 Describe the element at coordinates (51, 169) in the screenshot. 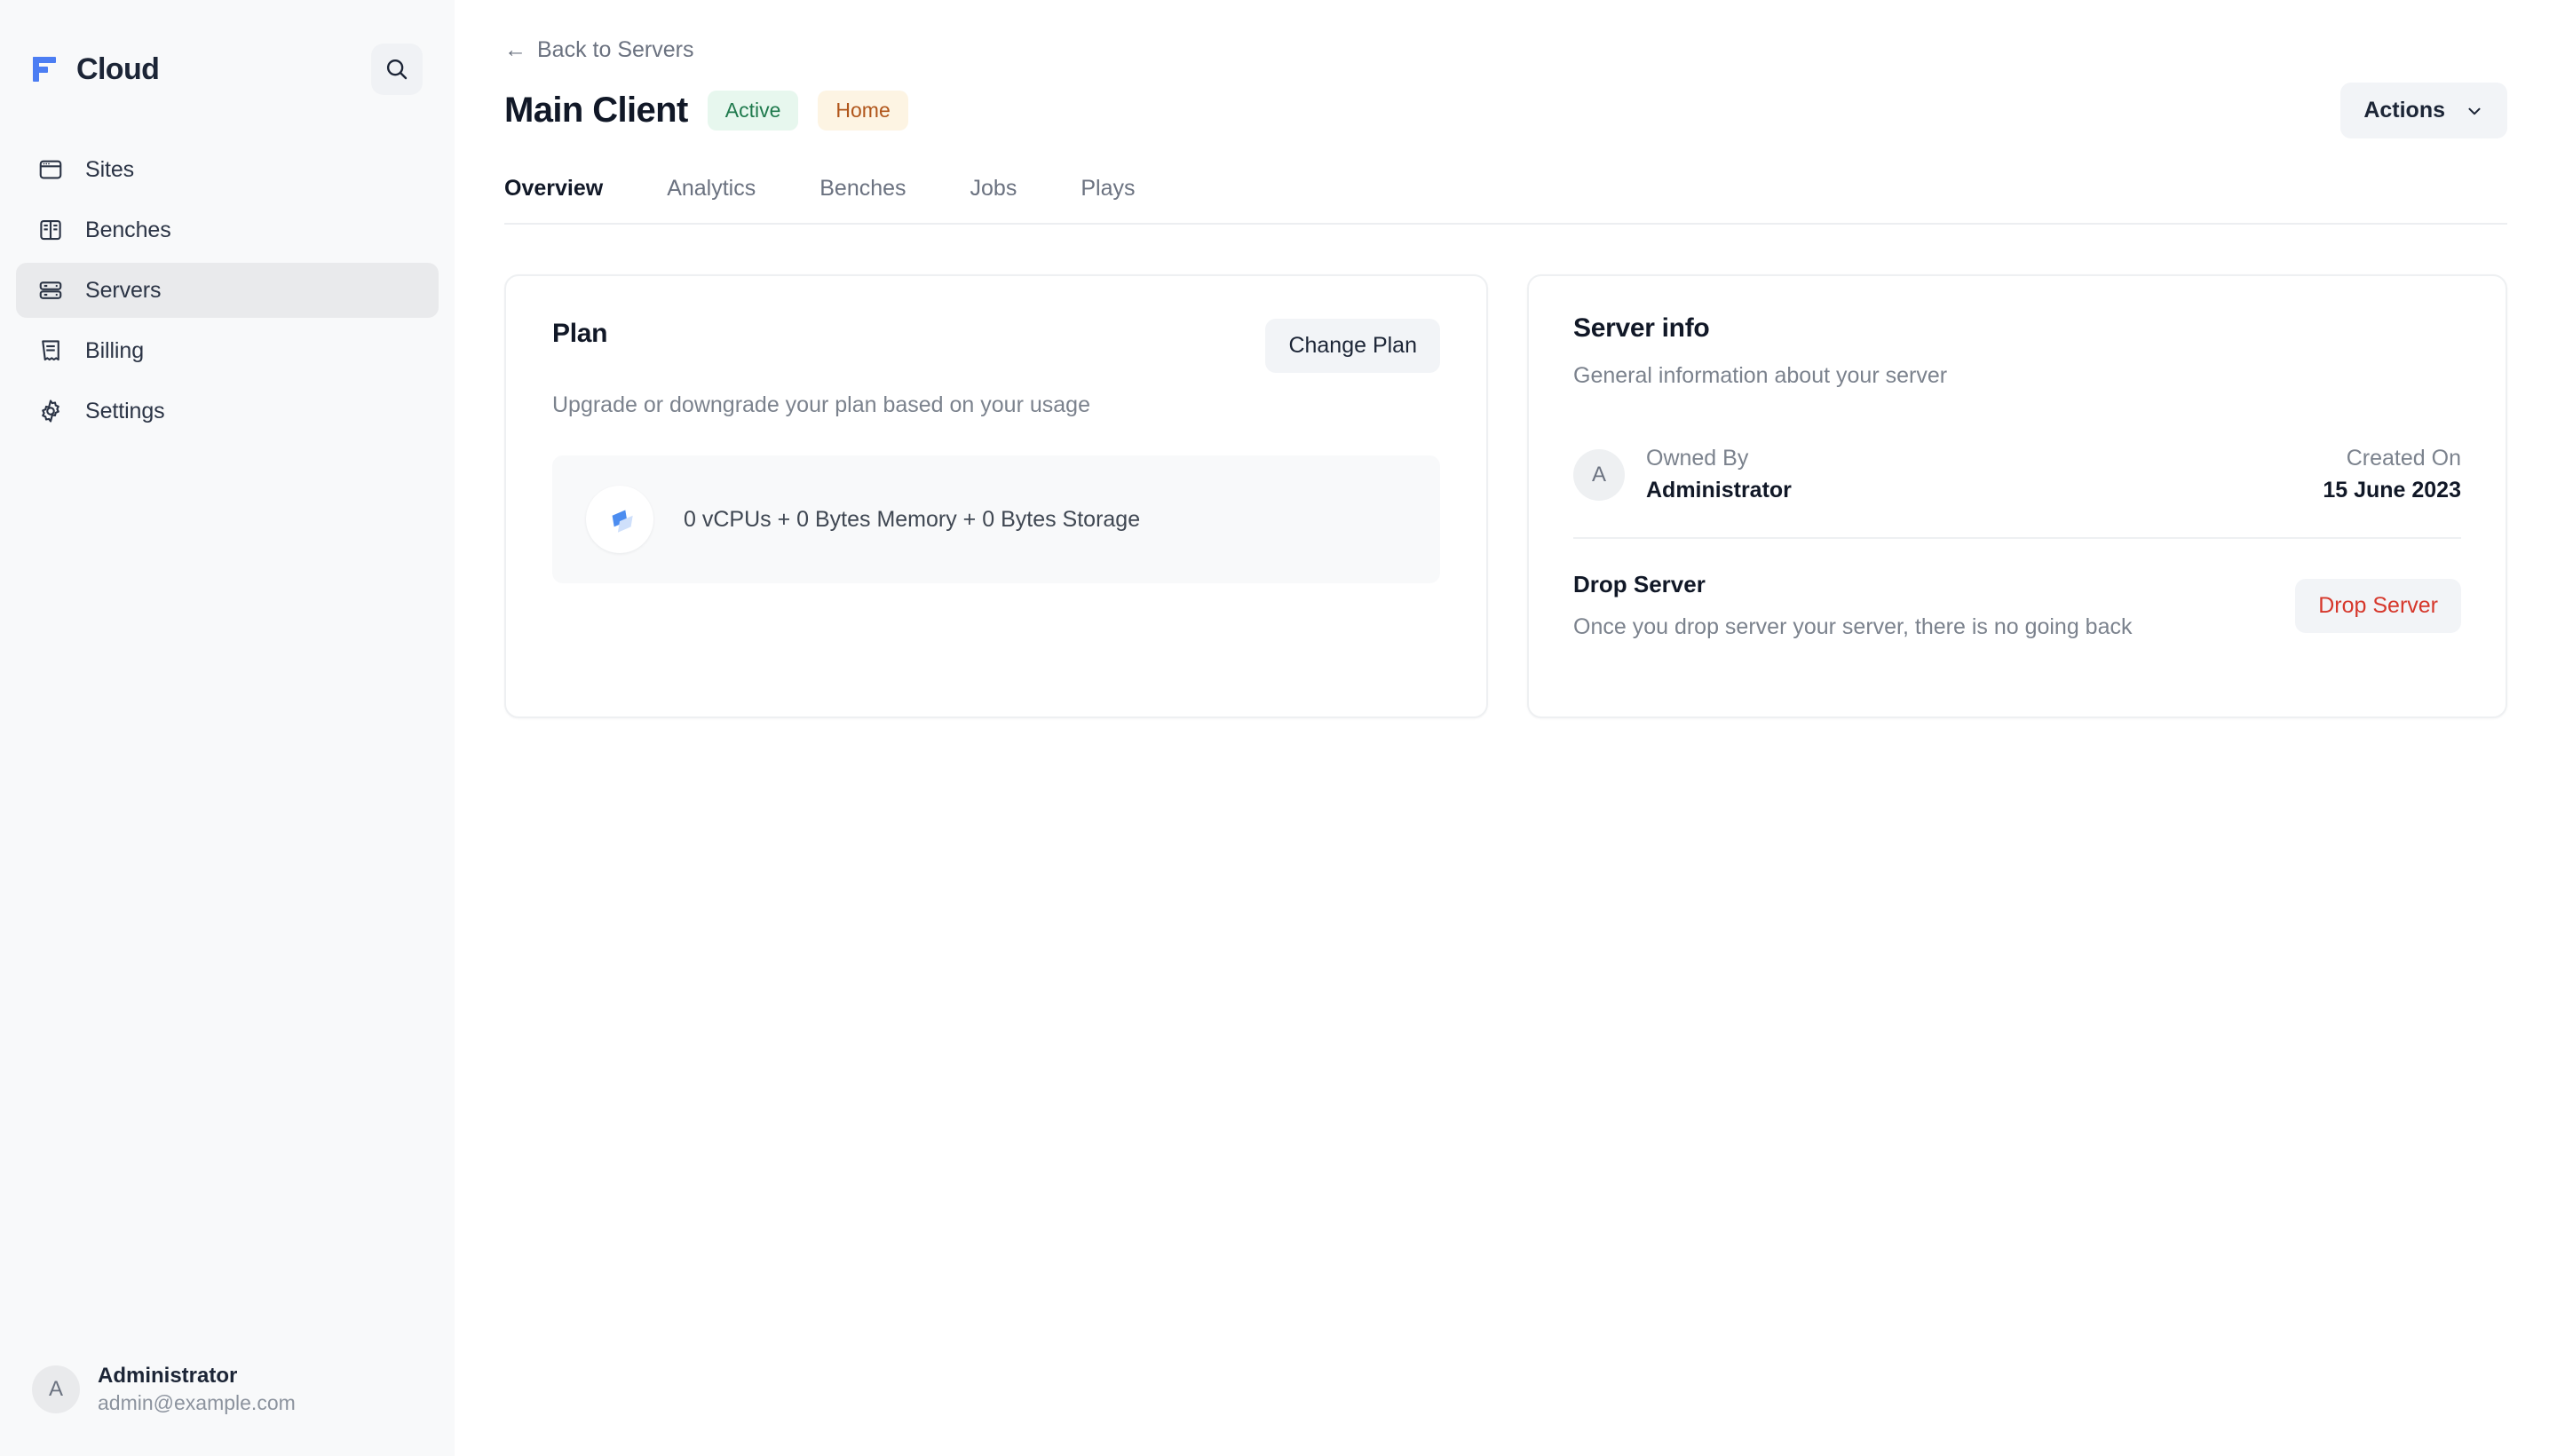

I see `browser-window-icon` at that location.